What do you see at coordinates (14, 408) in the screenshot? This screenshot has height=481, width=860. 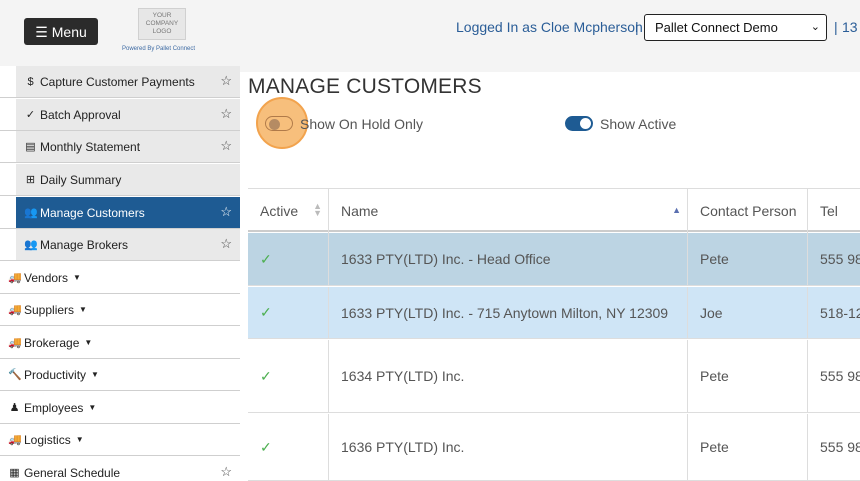 I see `person-icon: ♟` at bounding box center [14, 408].